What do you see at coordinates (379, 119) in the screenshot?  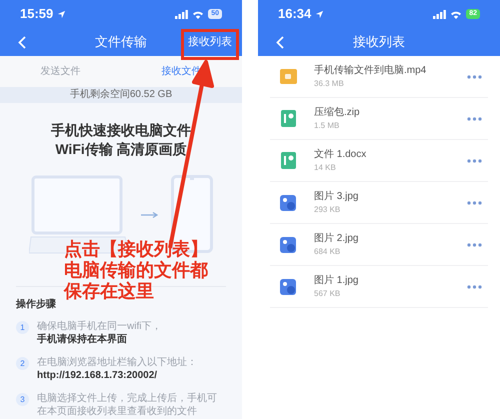 I see `file-row: 压缩包.zip 1.5 MB` at bounding box center [379, 119].